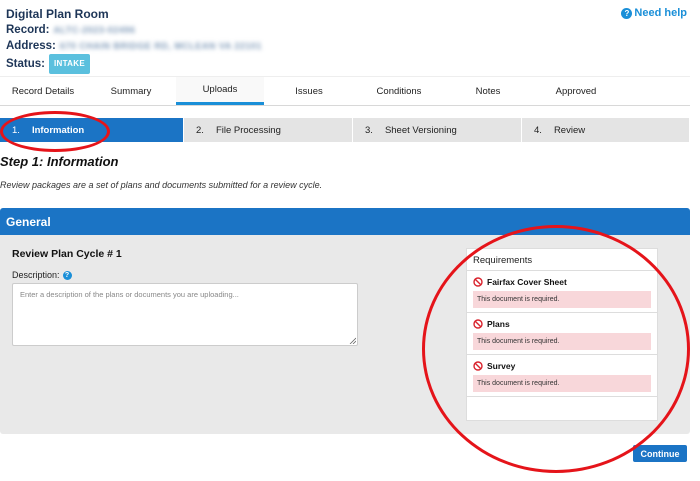 This screenshot has width=700, height=481. What do you see at coordinates (606, 130) in the screenshot?
I see `step-review: 4. Review` at bounding box center [606, 130].